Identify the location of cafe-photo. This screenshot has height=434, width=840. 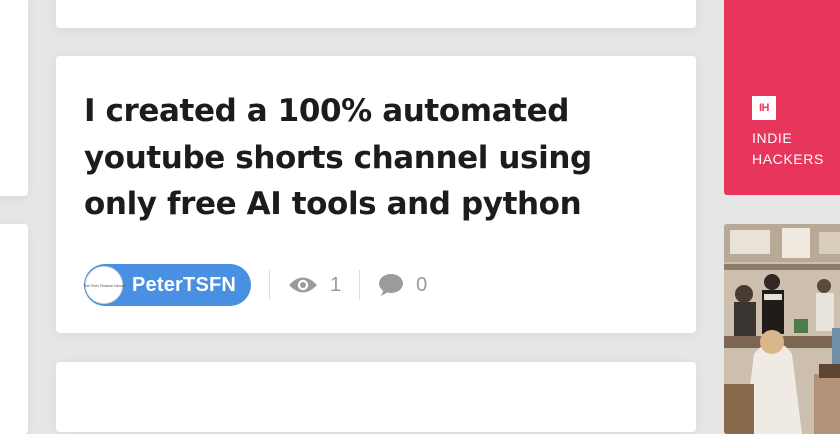
(782, 329).